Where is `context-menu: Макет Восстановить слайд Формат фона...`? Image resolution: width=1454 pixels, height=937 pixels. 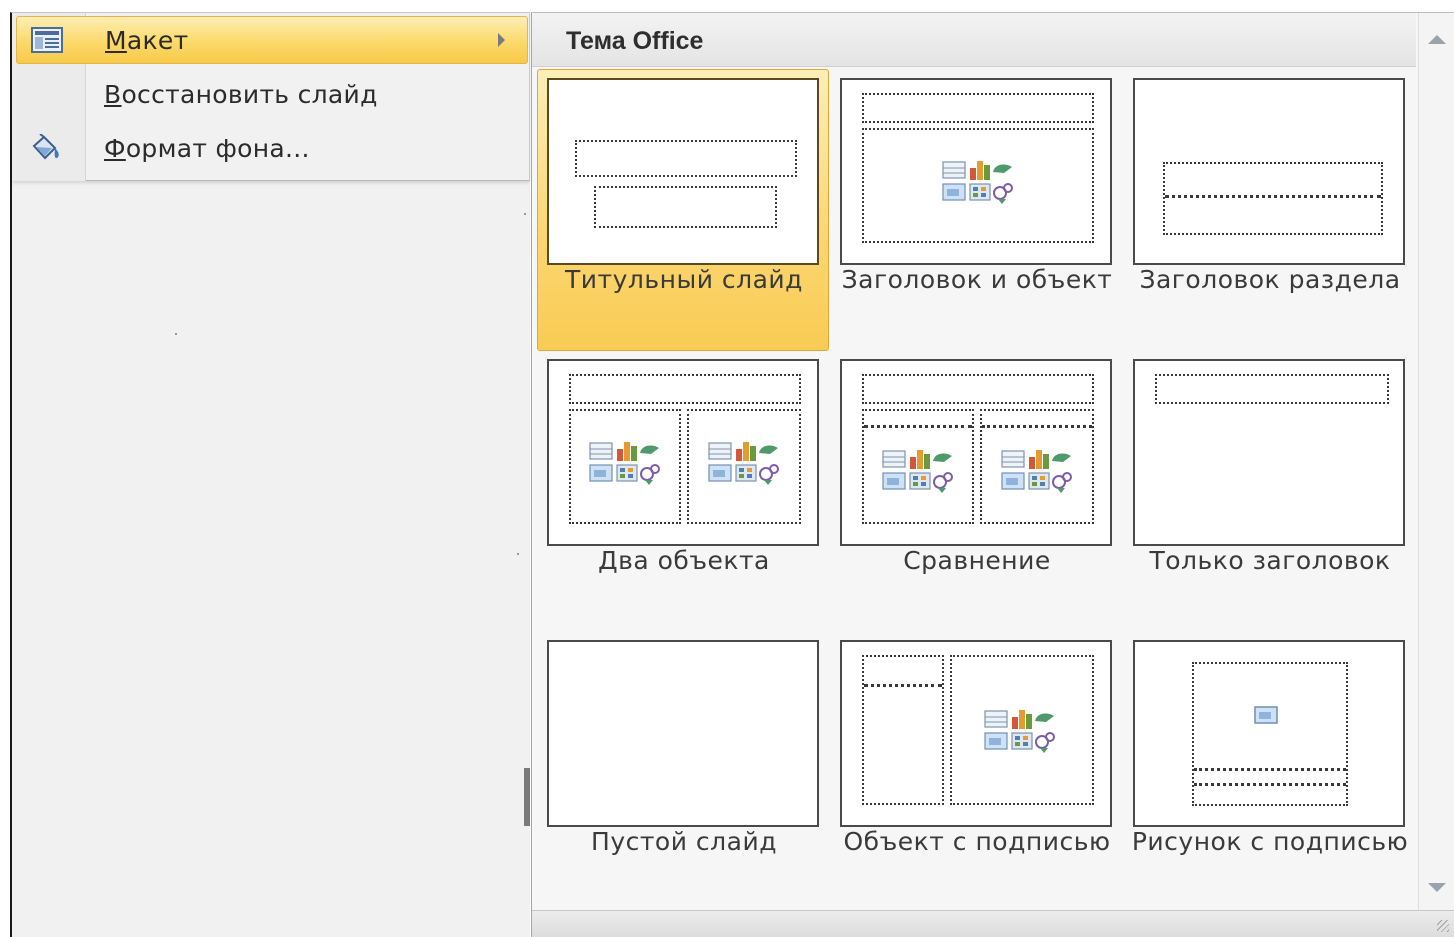 context-menu: Макет Восстановить слайд Формат фона... is located at coordinates (271, 97).